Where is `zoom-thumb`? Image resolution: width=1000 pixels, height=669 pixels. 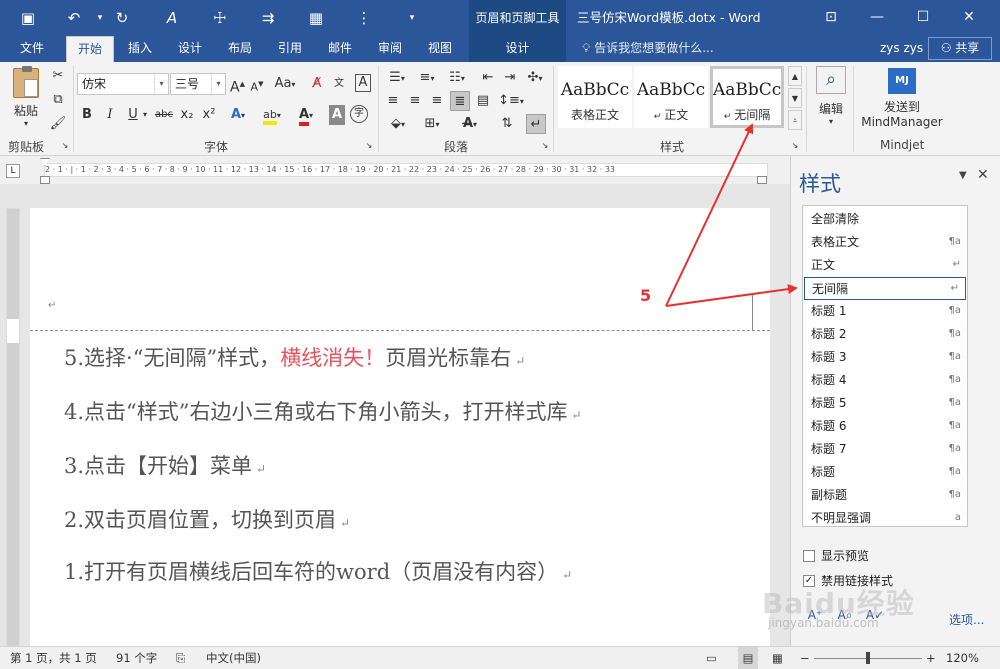 zoom-thumb is located at coordinates (868, 658).